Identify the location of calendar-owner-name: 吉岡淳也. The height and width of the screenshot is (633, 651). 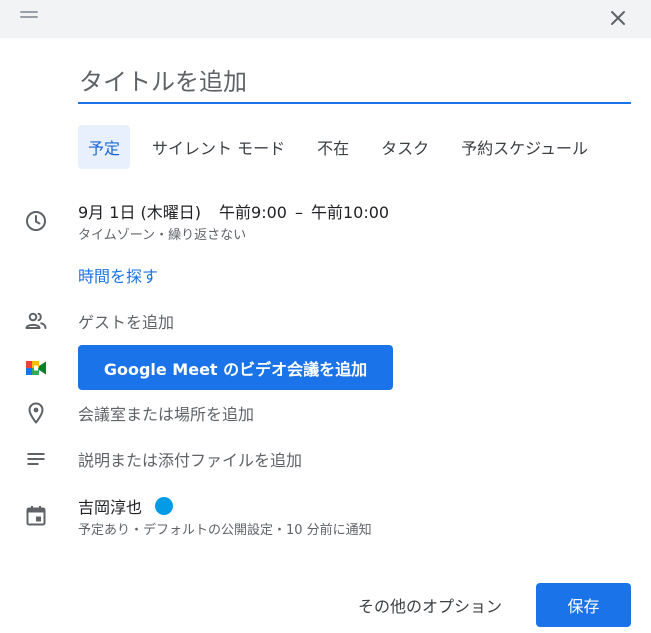
(110, 506).